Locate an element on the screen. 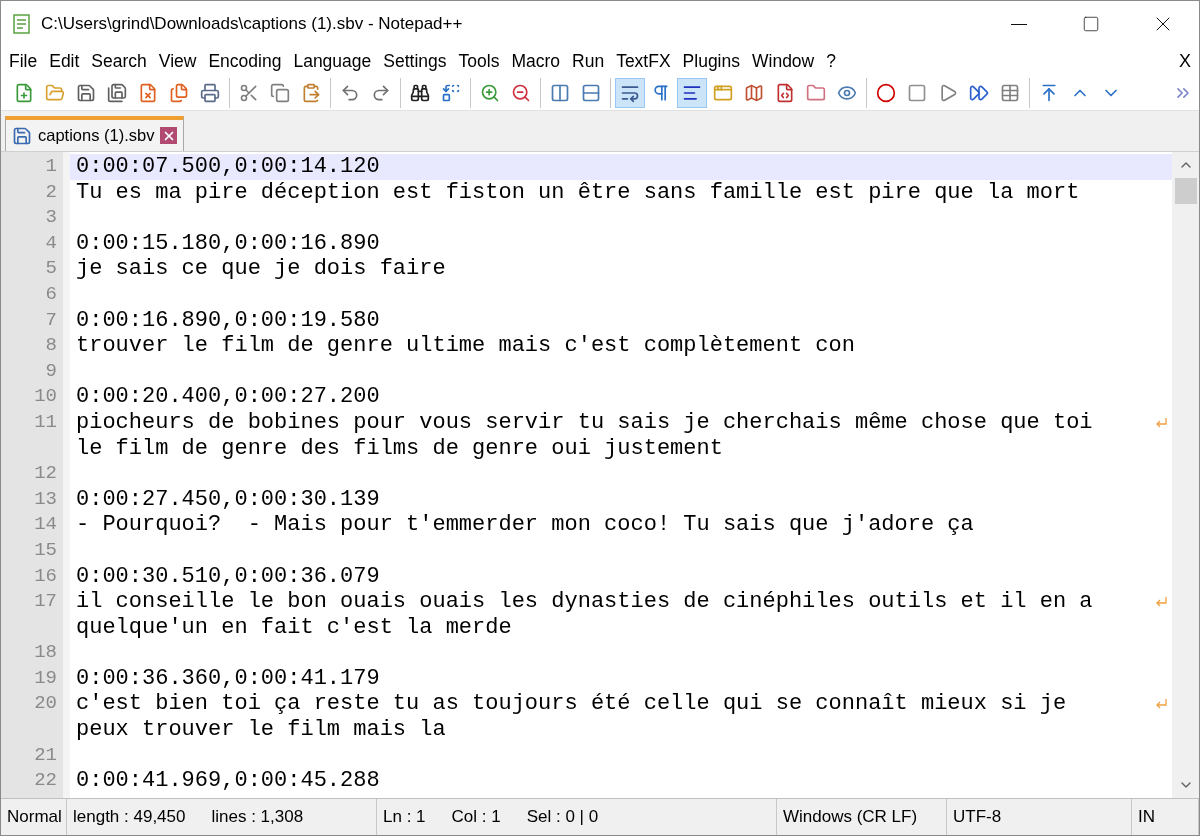 The width and height of the screenshot is (1200, 836). status-text: UTF-8 is located at coordinates (977, 817).